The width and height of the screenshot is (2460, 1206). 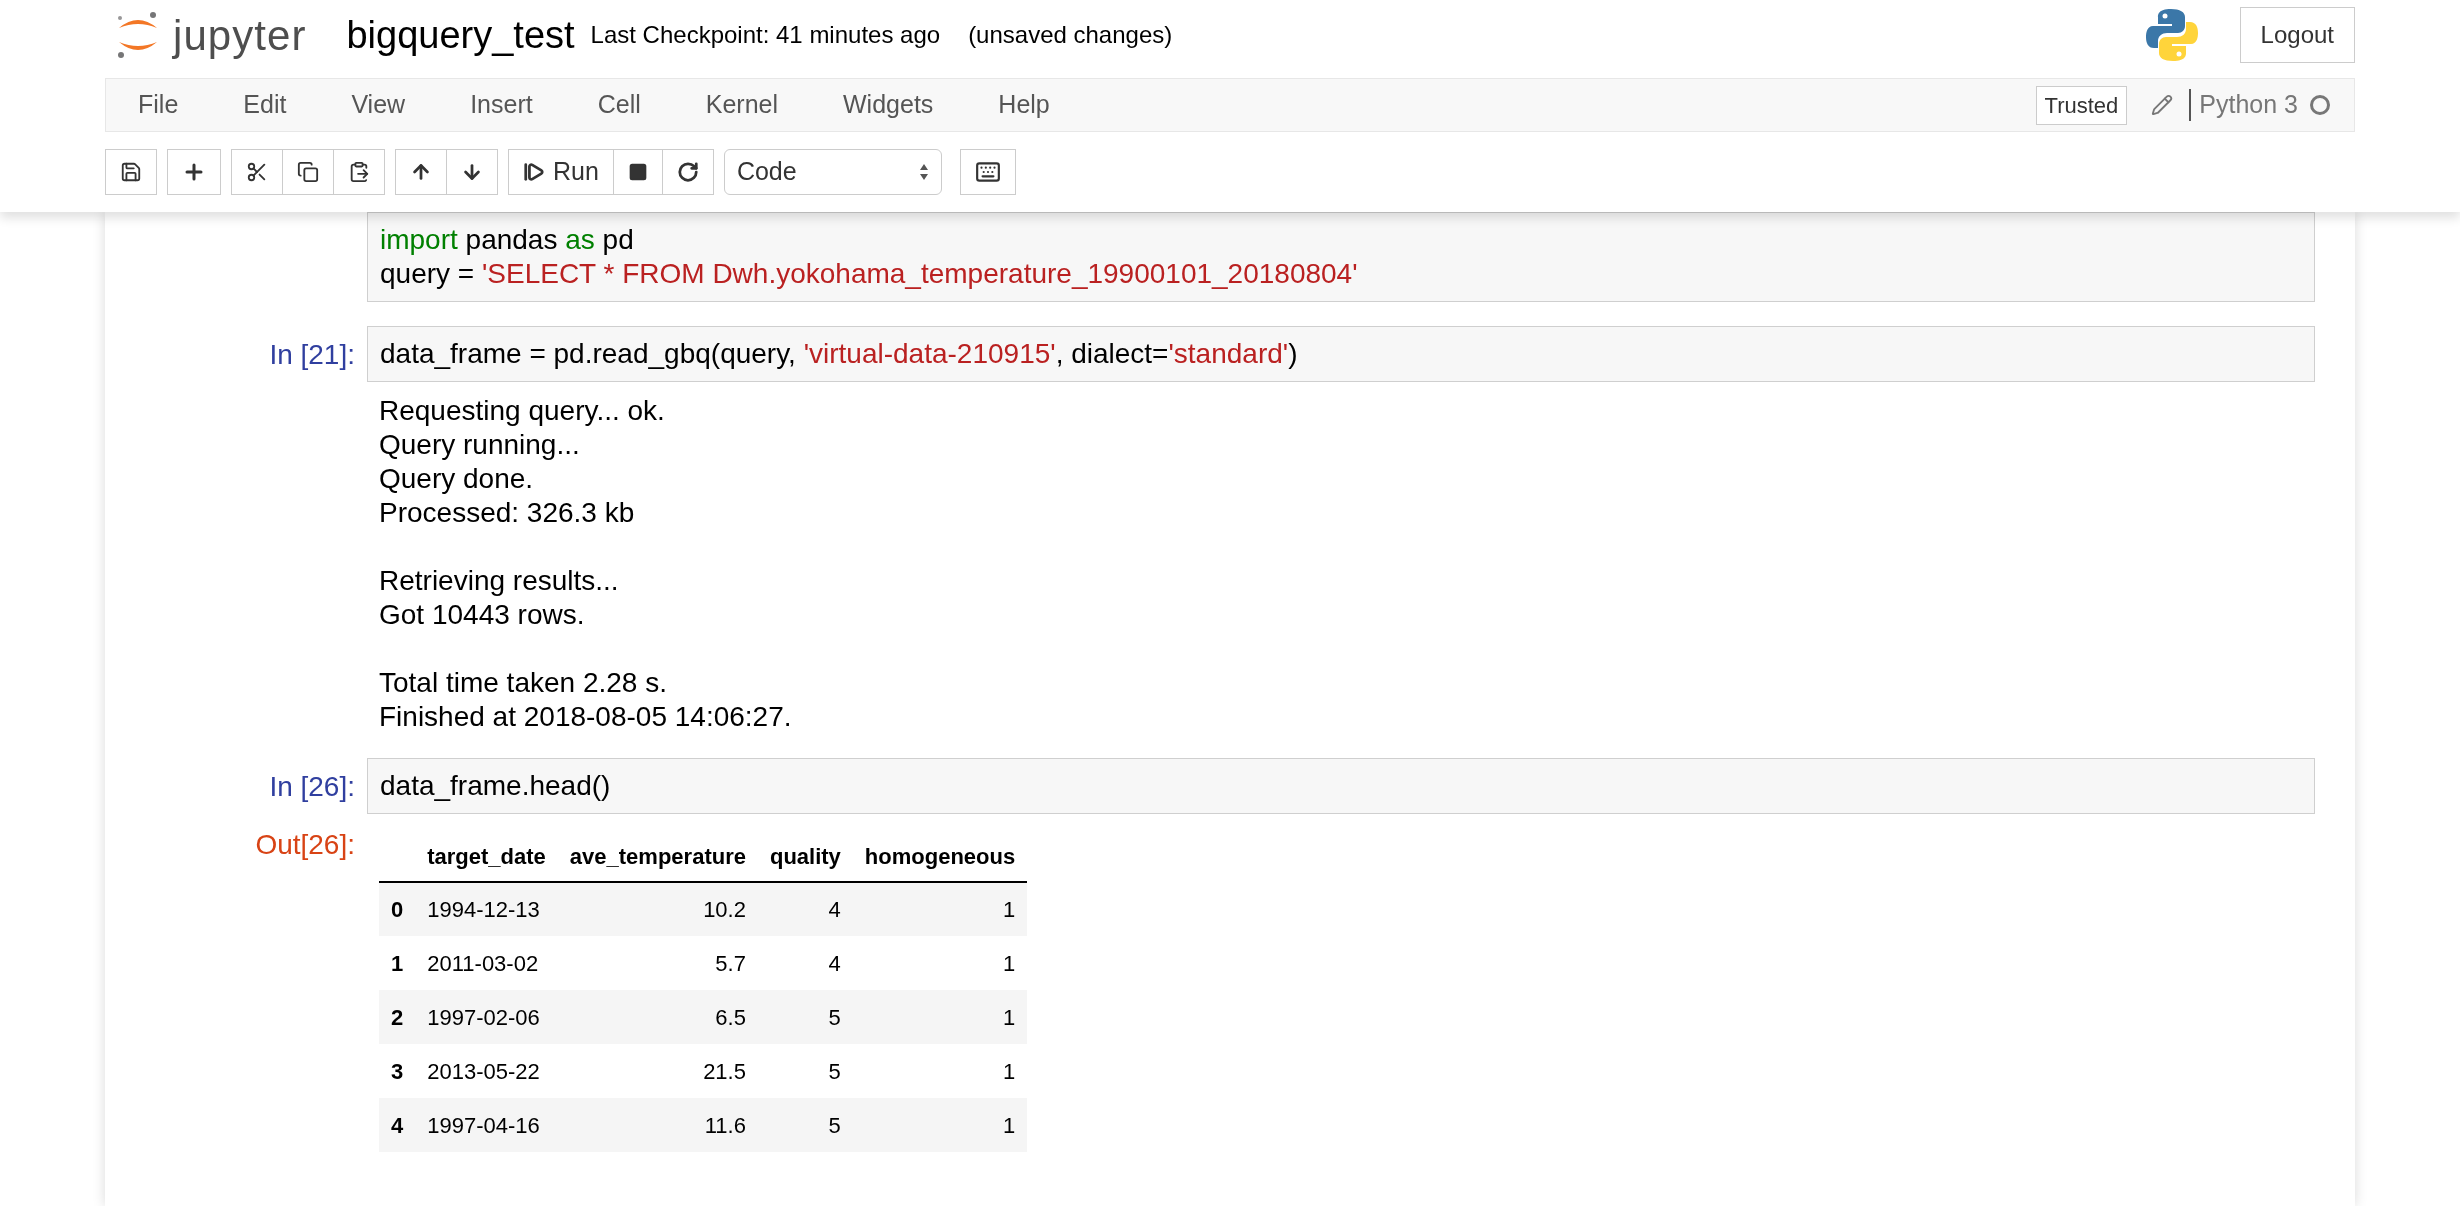 I want to click on code-token: , dialect=, so click(x=1112, y=353).